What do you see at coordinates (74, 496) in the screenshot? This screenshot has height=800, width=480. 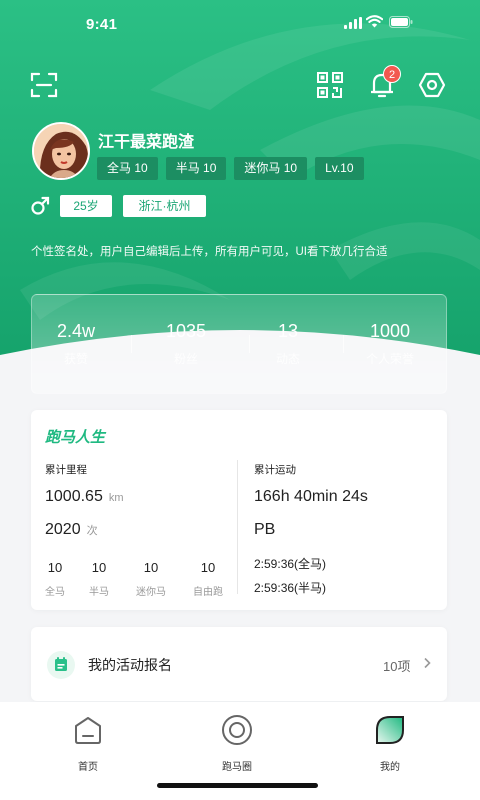 I see `total-distance-value: 1000.65` at bounding box center [74, 496].